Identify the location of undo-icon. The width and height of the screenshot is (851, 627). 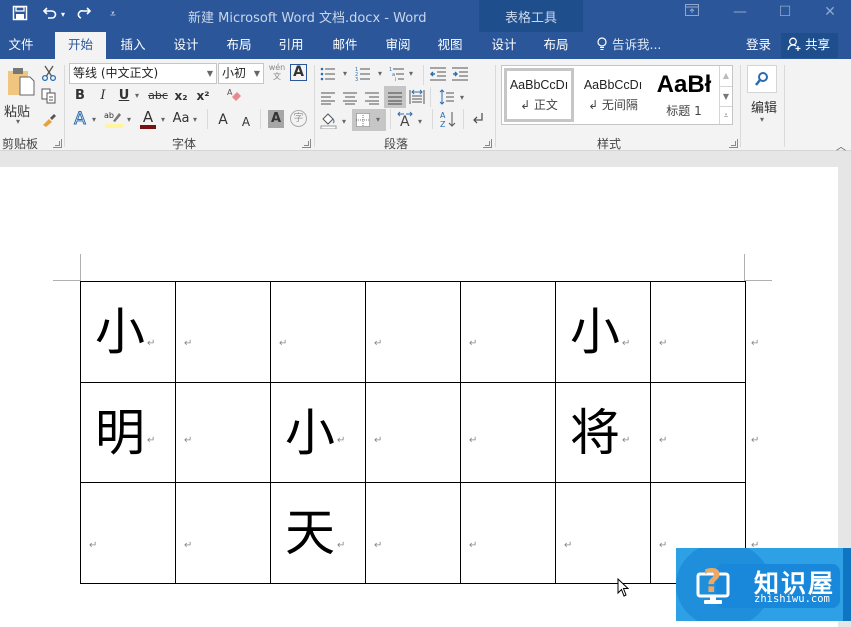
(50, 16).